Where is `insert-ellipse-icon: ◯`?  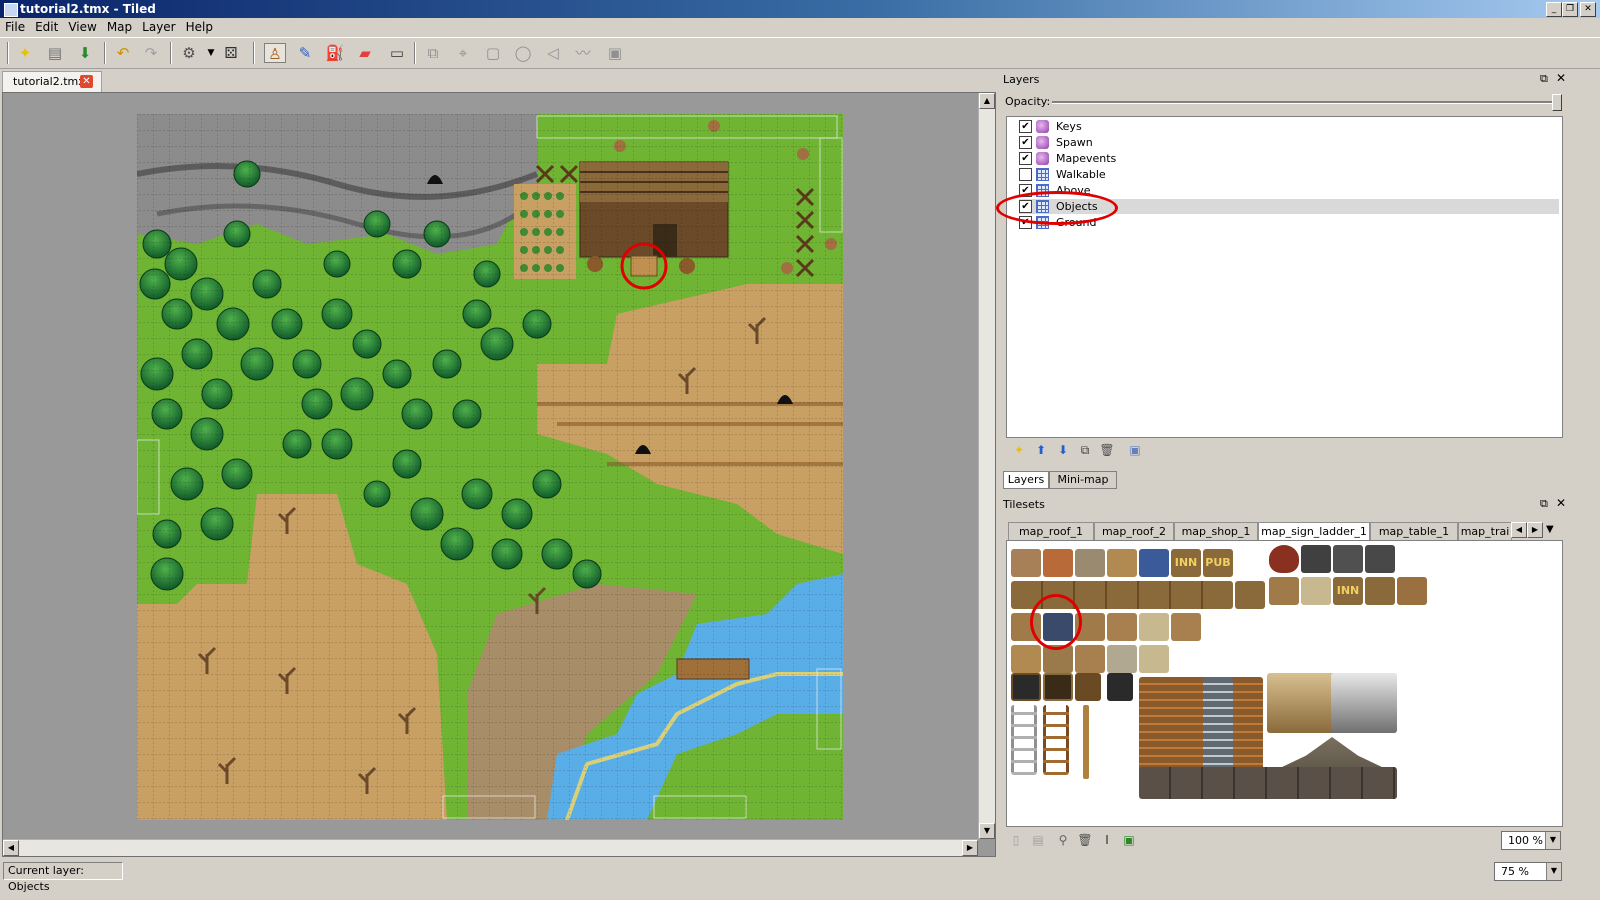
insert-ellipse-icon: ◯ is located at coordinates (523, 53).